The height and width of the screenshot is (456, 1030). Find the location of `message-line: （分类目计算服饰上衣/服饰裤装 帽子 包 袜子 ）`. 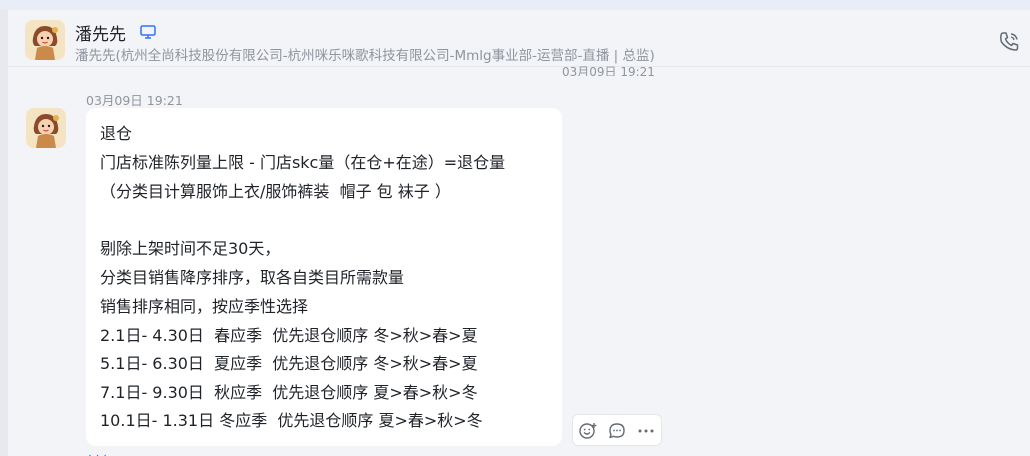

message-line: （分类目计算服饰上衣/服饰裤装 帽子 包 袜子 ） is located at coordinates (275, 191).